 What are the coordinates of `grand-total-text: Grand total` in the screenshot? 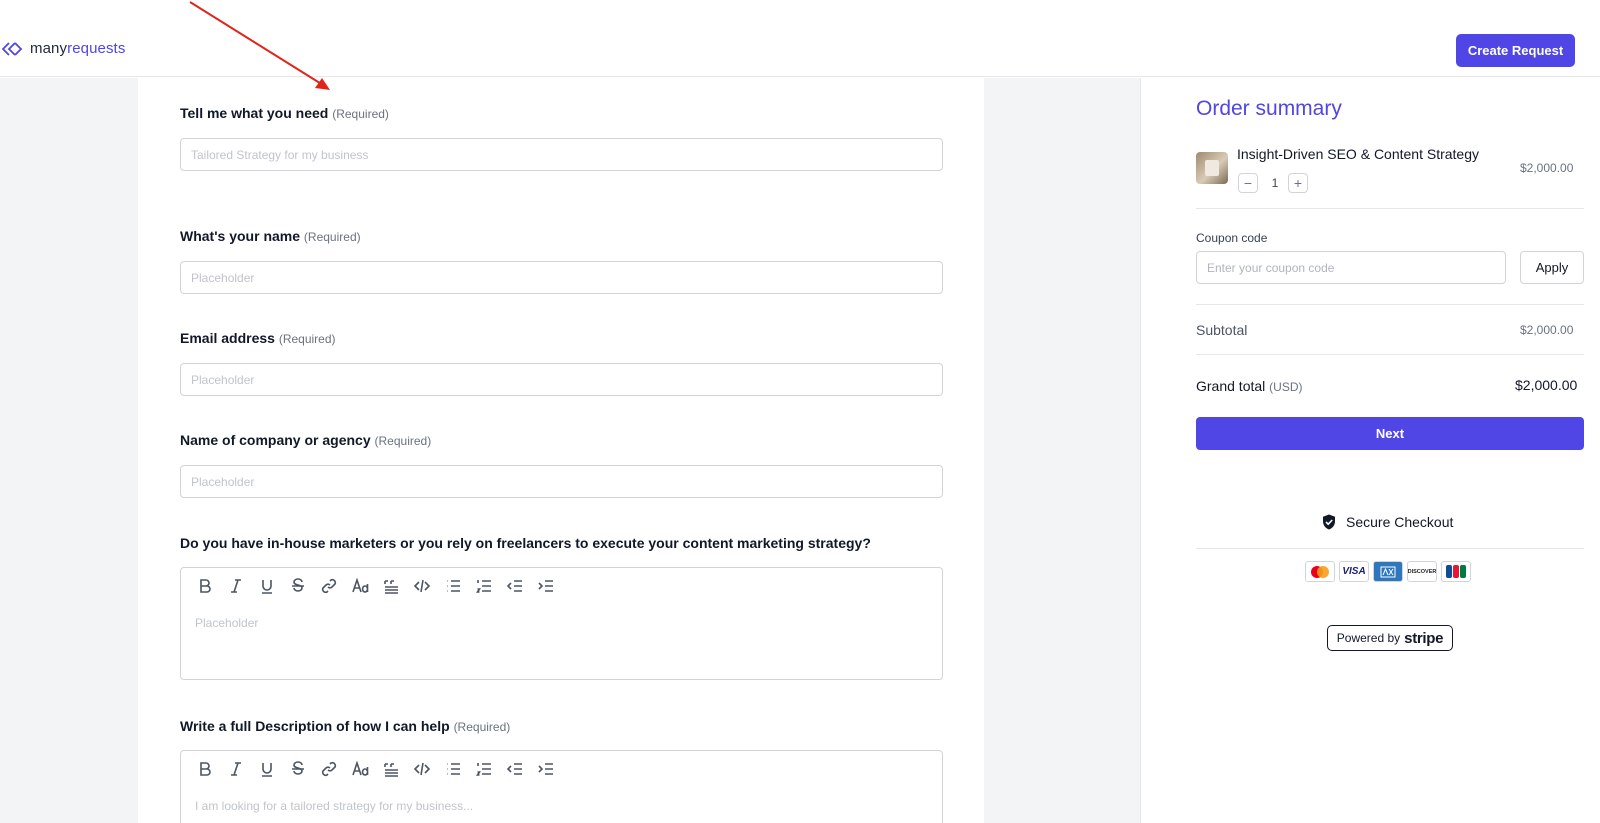 It's located at (1231, 386).